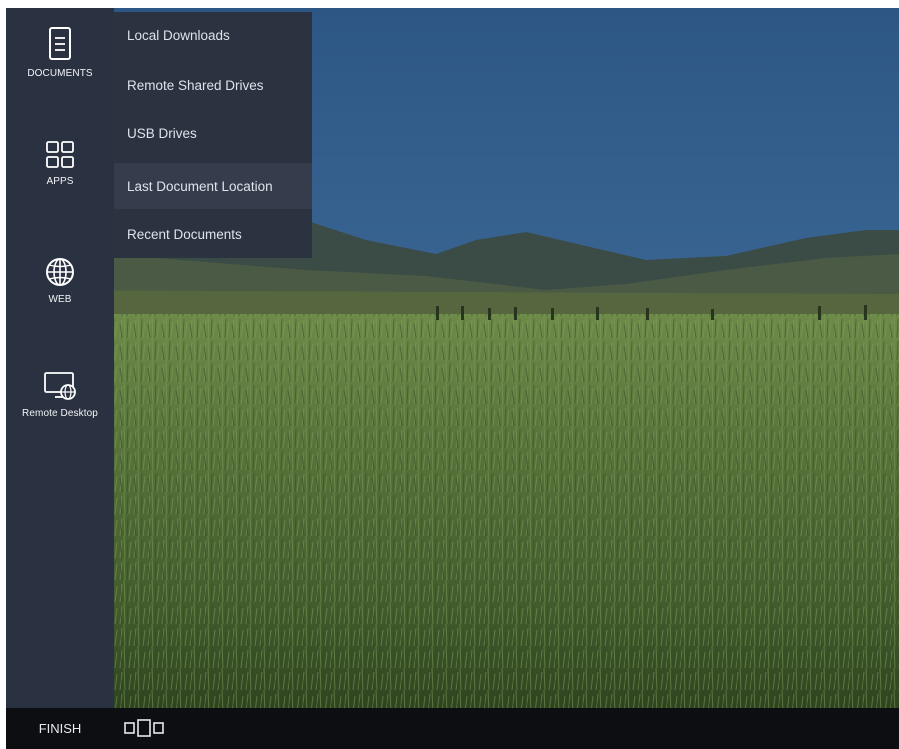 The width and height of the screenshot is (899, 749). I want to click on submenu-item-recent-documents: Recent Documents, so click(213, 234).